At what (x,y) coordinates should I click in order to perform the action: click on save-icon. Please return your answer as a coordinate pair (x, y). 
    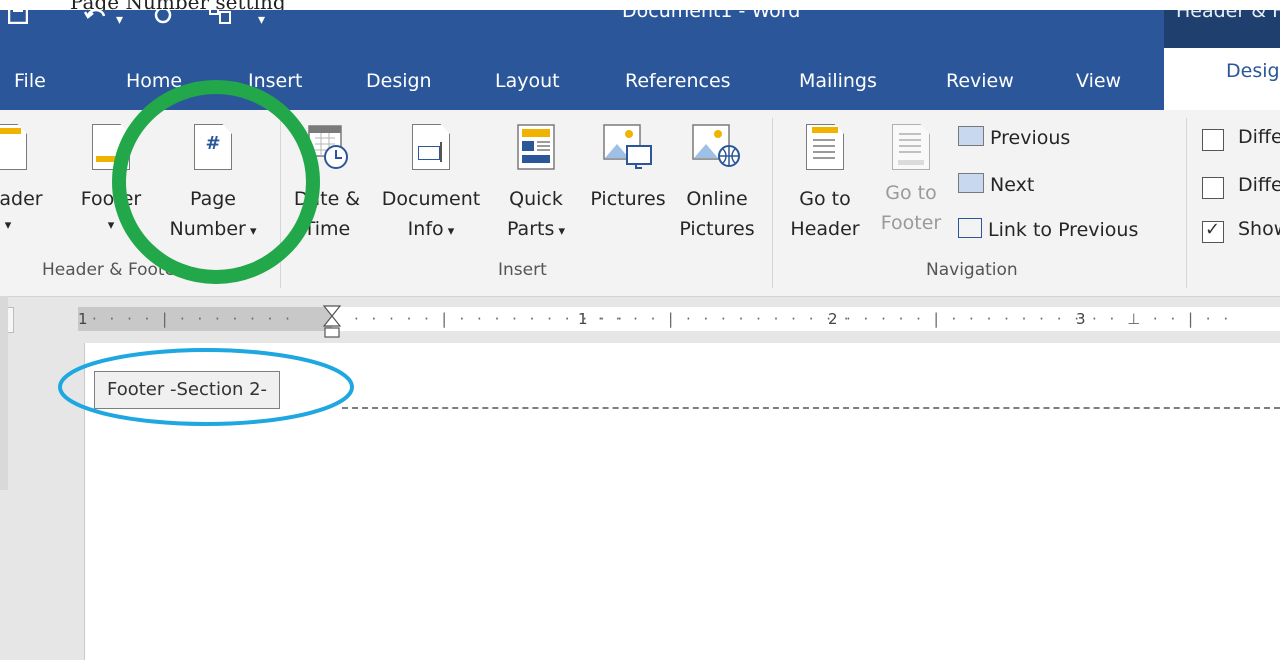
    Looking at the image, I should click on (18, 19).